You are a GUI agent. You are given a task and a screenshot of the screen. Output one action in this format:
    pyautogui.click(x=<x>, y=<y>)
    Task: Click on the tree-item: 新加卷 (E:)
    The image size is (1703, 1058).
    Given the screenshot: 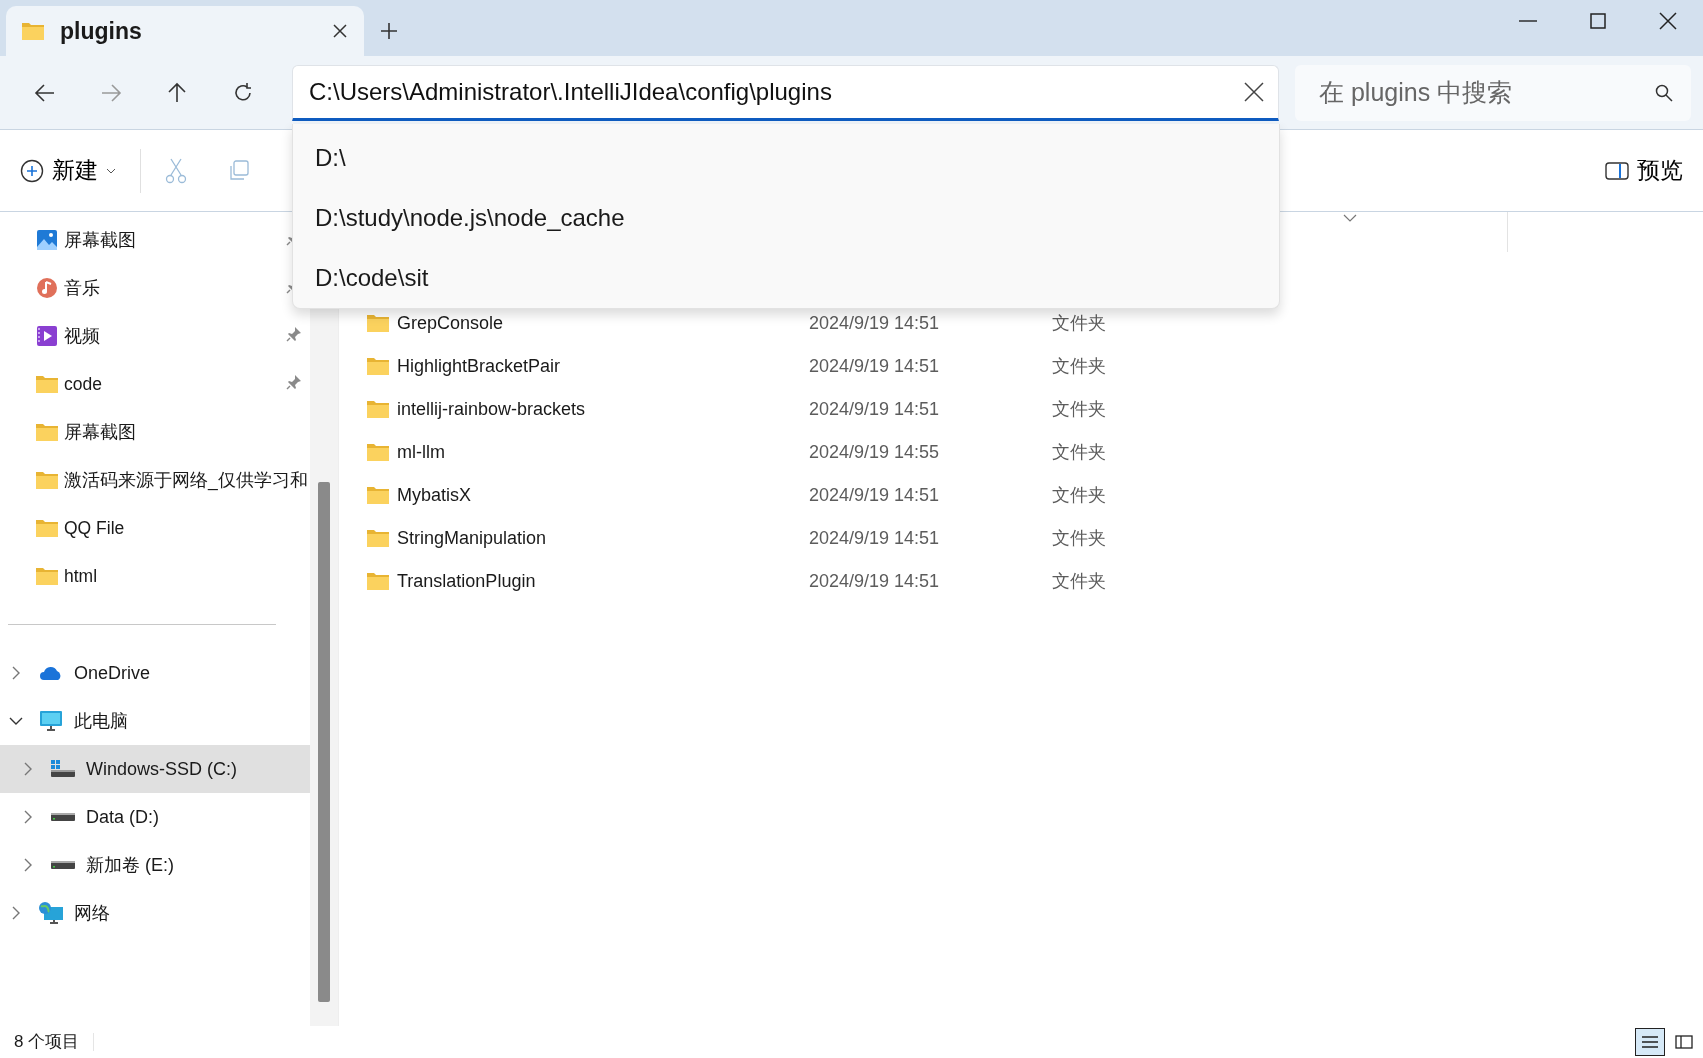 What is the action you would take?
    pyautogui.click(x=155, y=865)
    